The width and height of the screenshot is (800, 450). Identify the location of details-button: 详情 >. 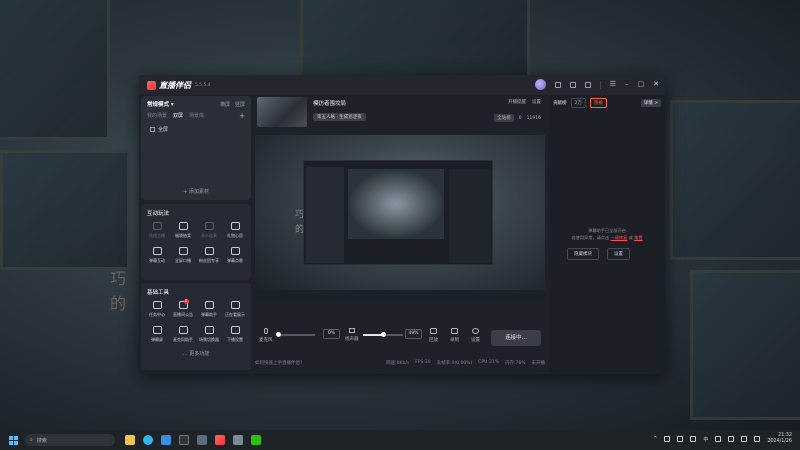
(650, 103).